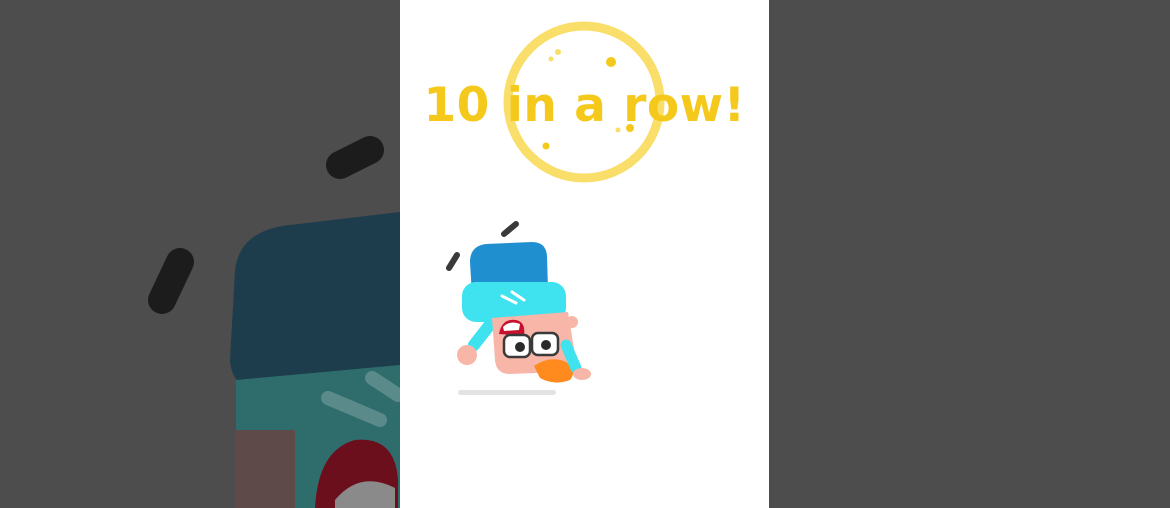  Describe the element at coordinates (315, 298) in the screenshot. I see `blur-hat-top` at that location.